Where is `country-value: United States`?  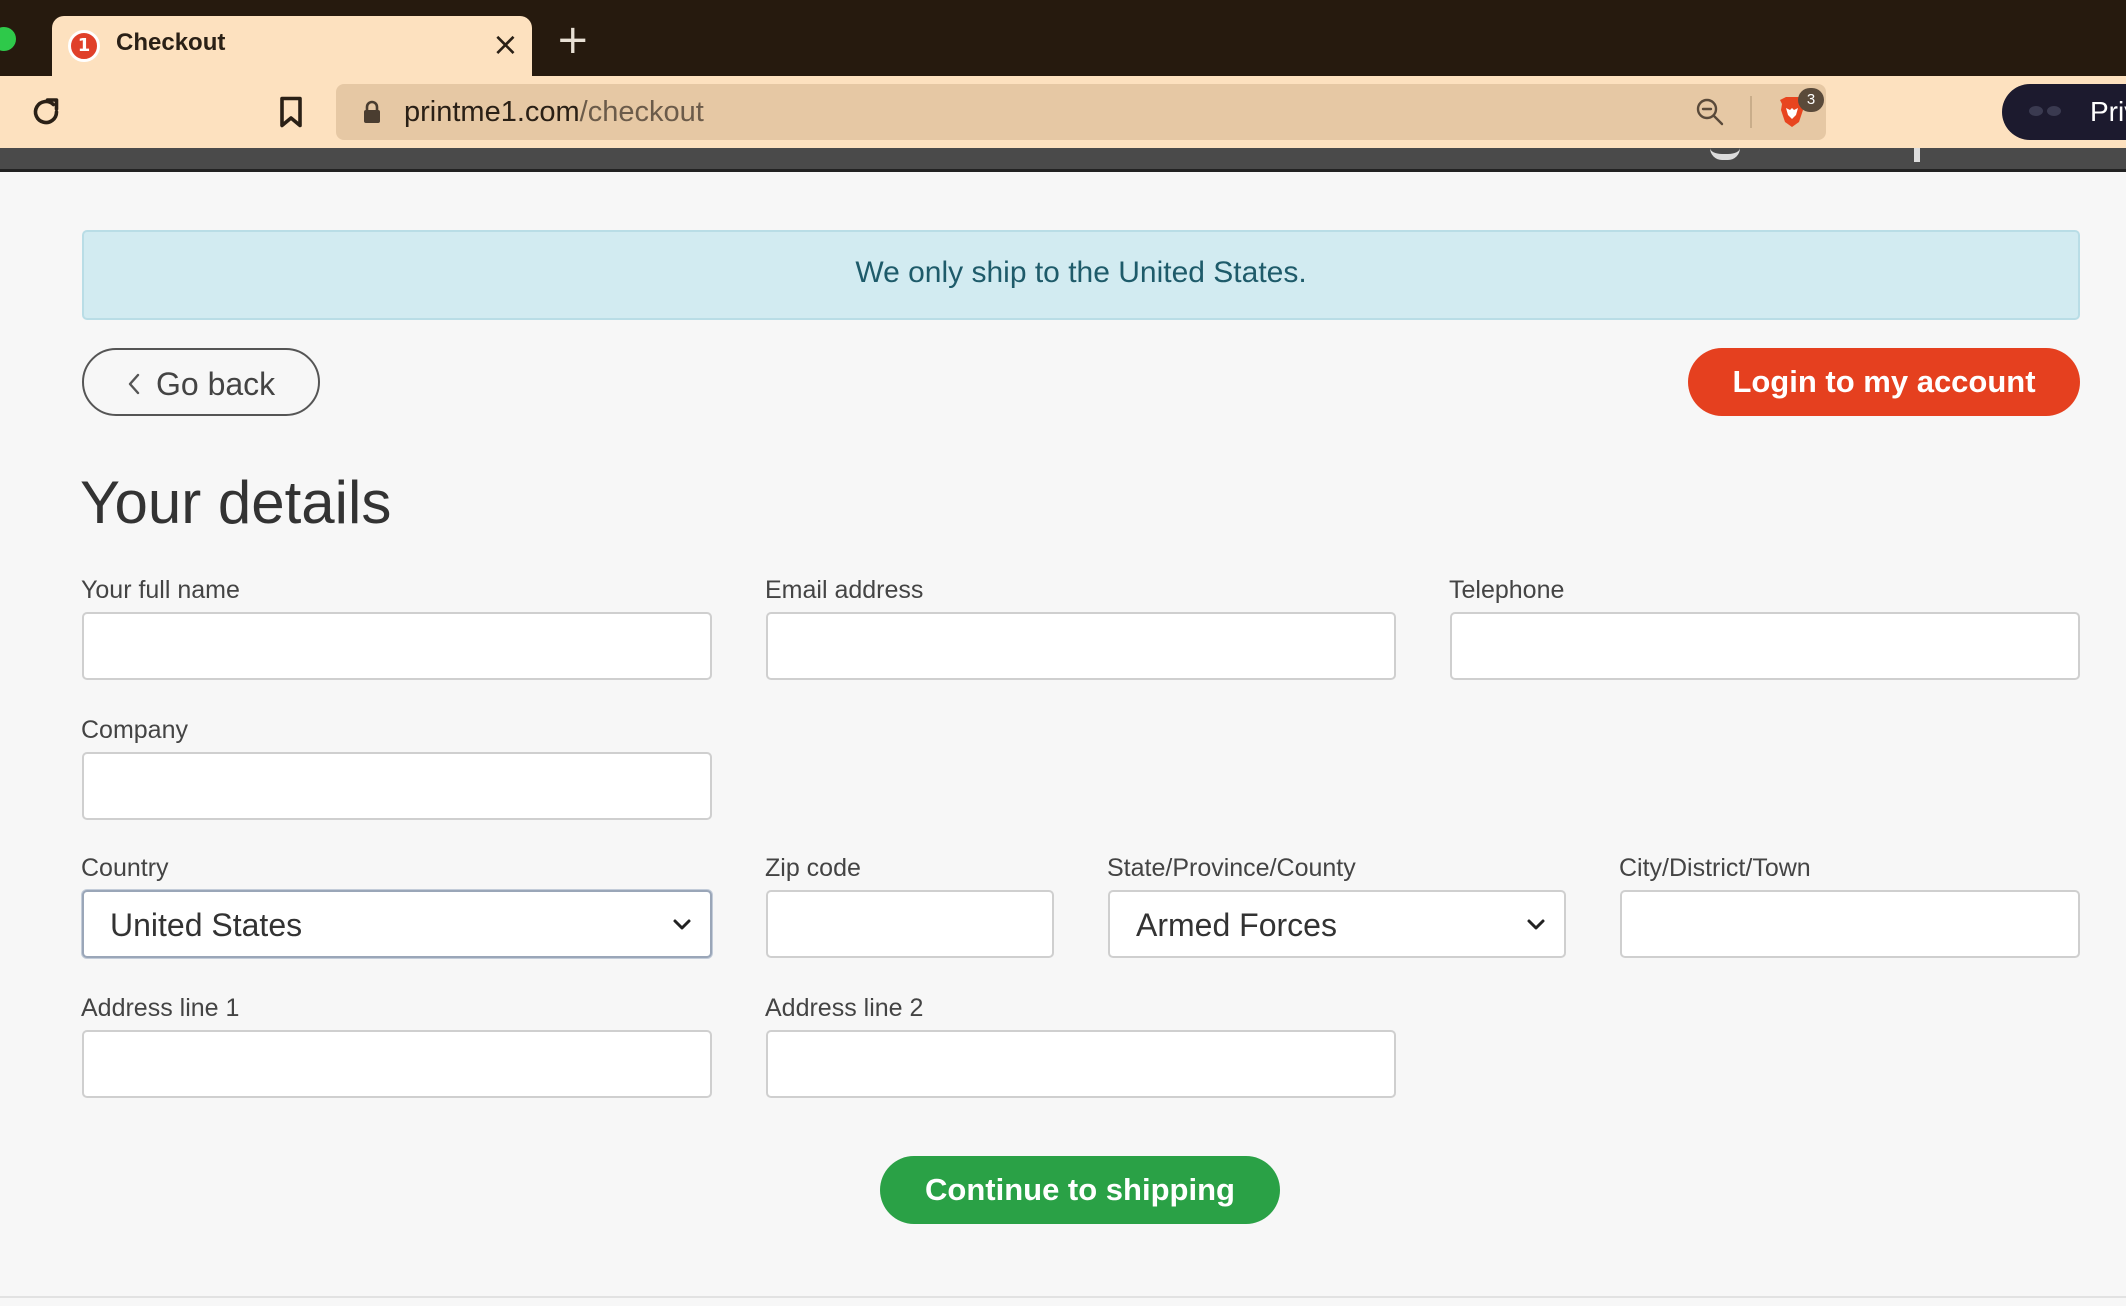 country-value: United States is located at coordinates (206, 925).